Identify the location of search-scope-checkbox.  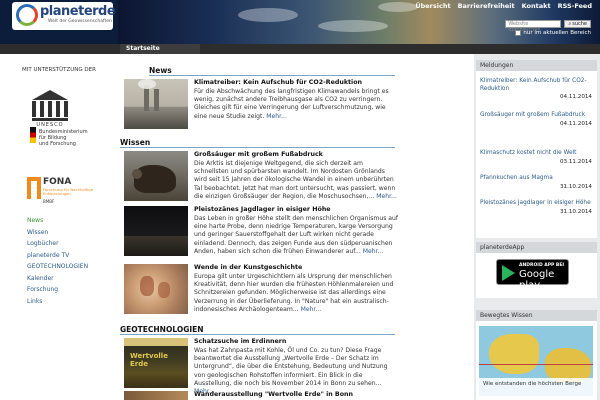
(518, 33).